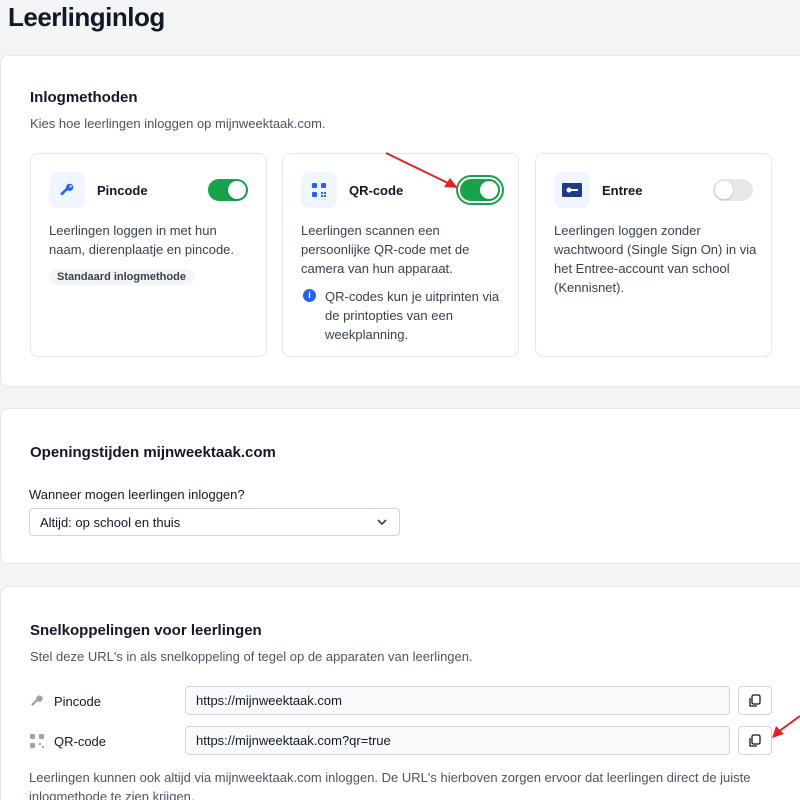  What do you see at coordinates (269, 700) in the screenshot?
I see `shortcut-url-text: https://mijnweektaak.com` at bounding box center [269, 700].